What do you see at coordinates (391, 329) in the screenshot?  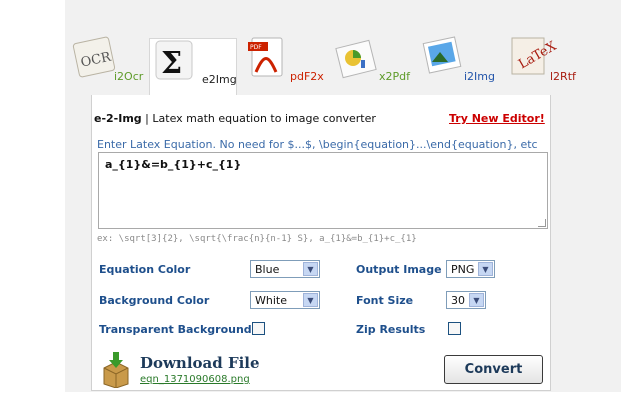 I see `zip-results-label: Zip Results` at bounding box center [391, 329].